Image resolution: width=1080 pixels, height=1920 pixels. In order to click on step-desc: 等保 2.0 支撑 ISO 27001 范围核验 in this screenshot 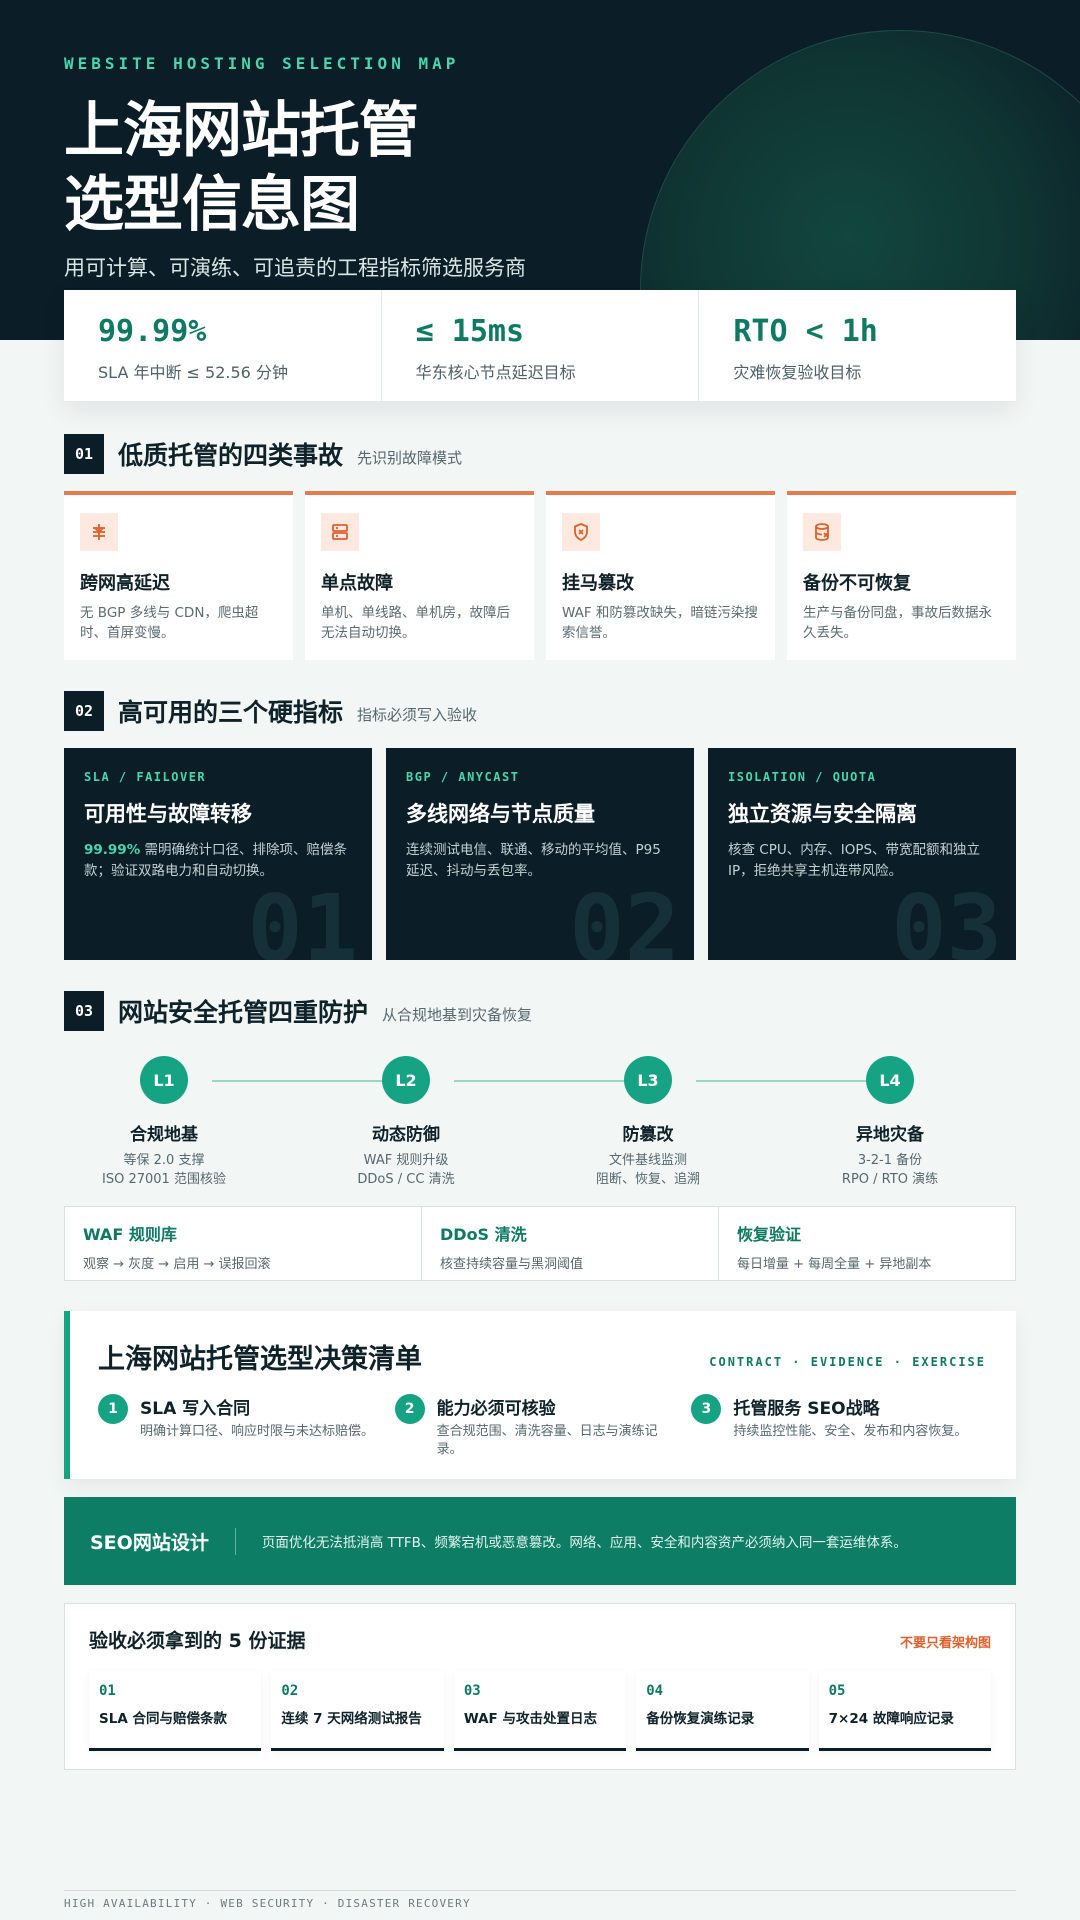, I will do `click(164, 1170)`.